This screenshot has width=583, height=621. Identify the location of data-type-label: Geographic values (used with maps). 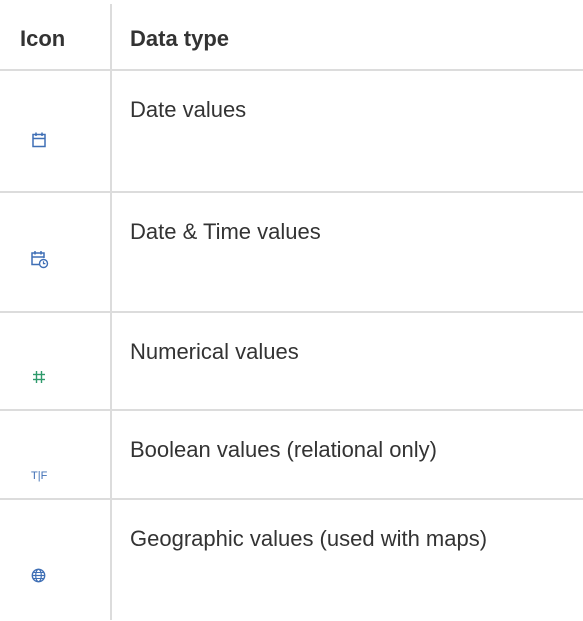
(309, 538).